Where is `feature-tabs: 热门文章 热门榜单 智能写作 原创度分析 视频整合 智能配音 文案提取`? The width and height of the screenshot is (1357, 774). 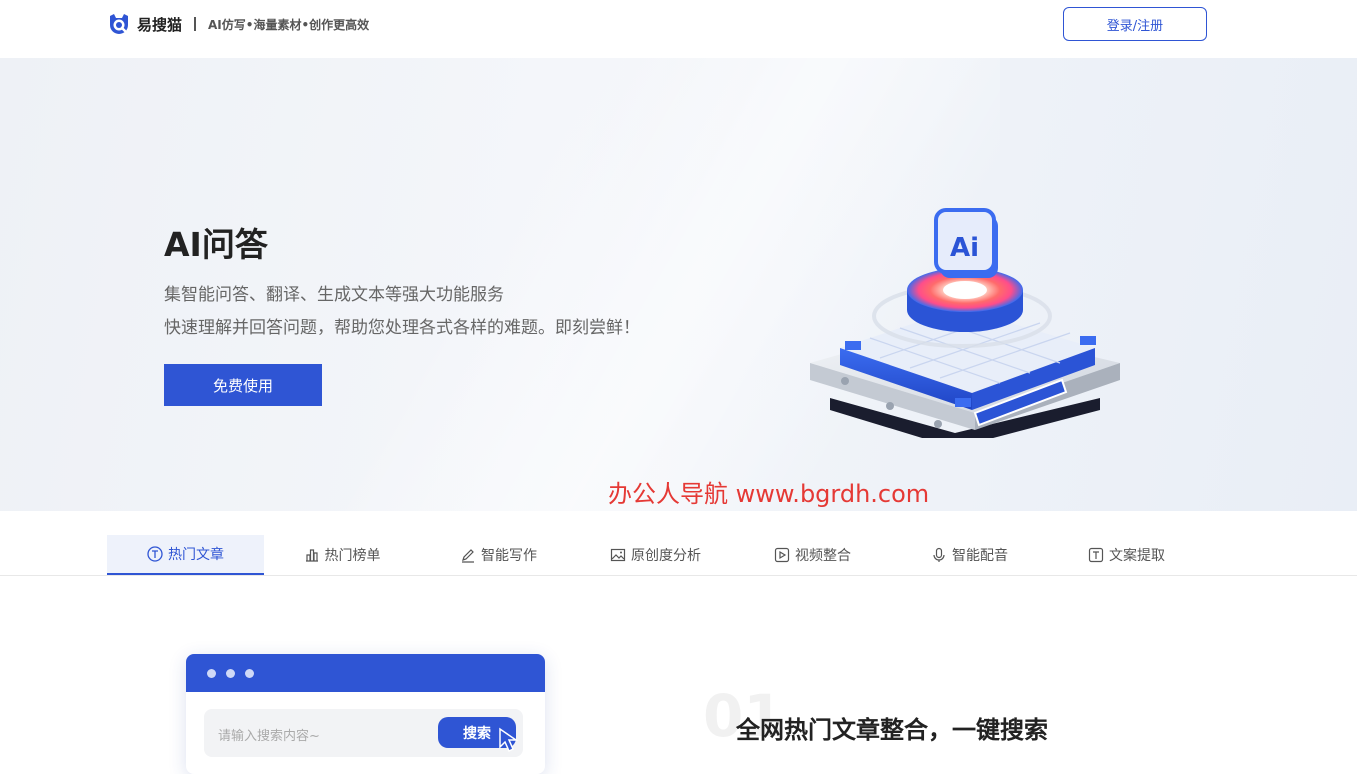 feature-tabs: 热门文章 热门榜单 智能写作 原创度分析 视频整合 智能配音 文案提取 is located at coordinates (678, 554).